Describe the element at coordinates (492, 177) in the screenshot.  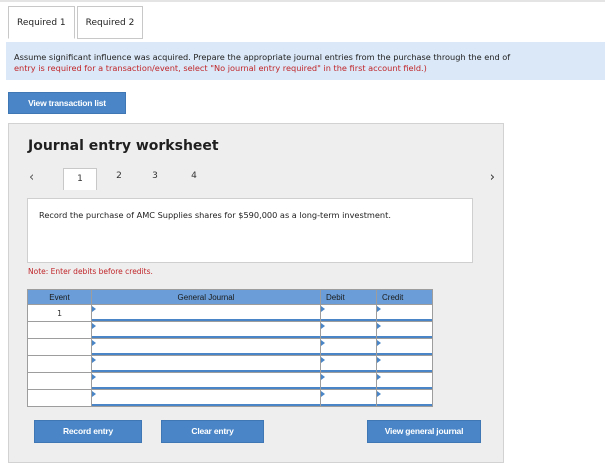
I see `chevron-right-icon: ›` at that location.